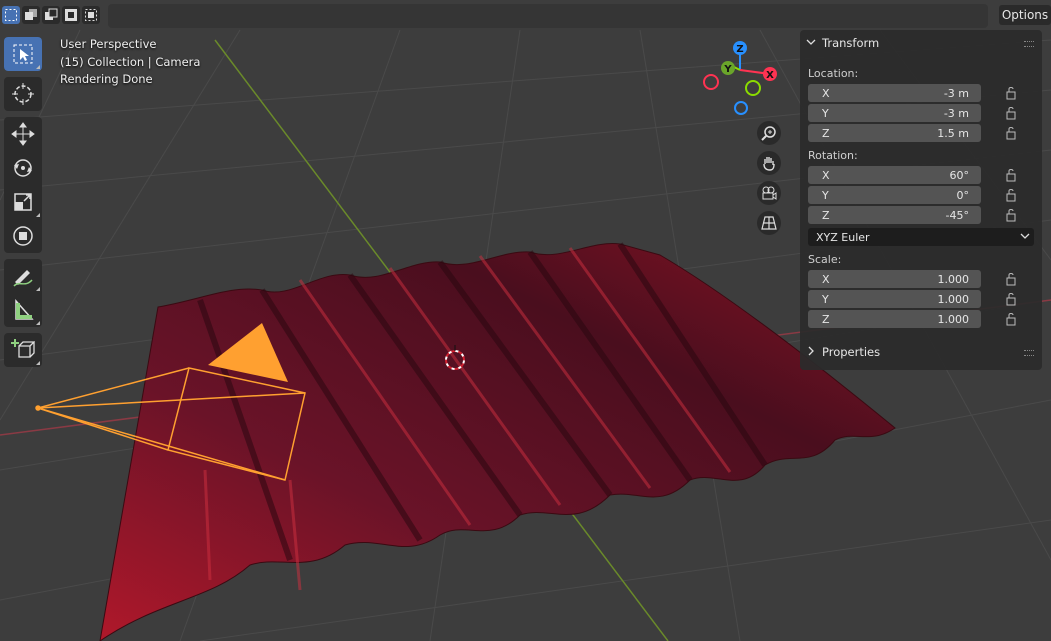 The image size is (1051, 641). What do you see at coordinates (894, 113) in the screenshot?
I see `location-y-field: Y -3 m` at bounding box center [894, 113].